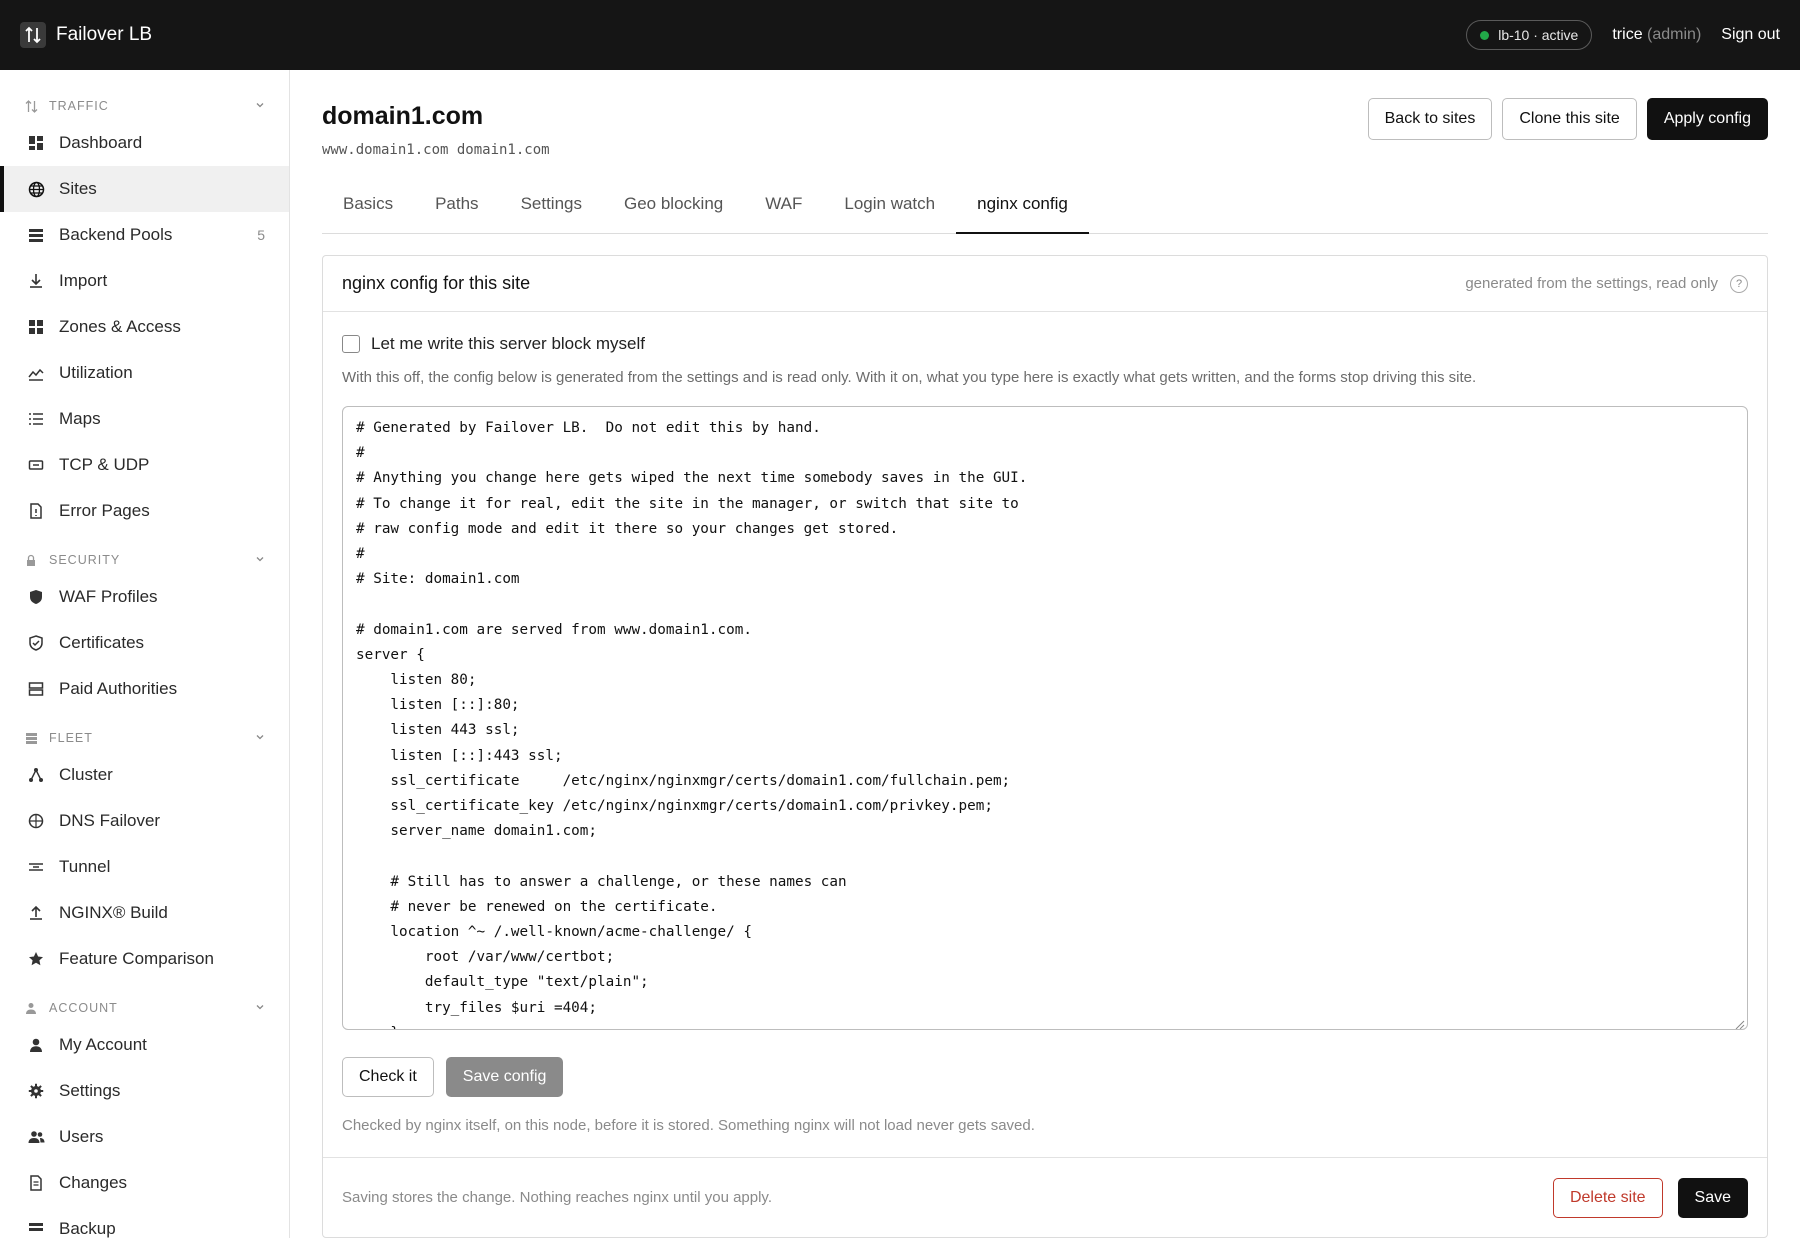  I want to click on zones-icon, so click(36, 327).